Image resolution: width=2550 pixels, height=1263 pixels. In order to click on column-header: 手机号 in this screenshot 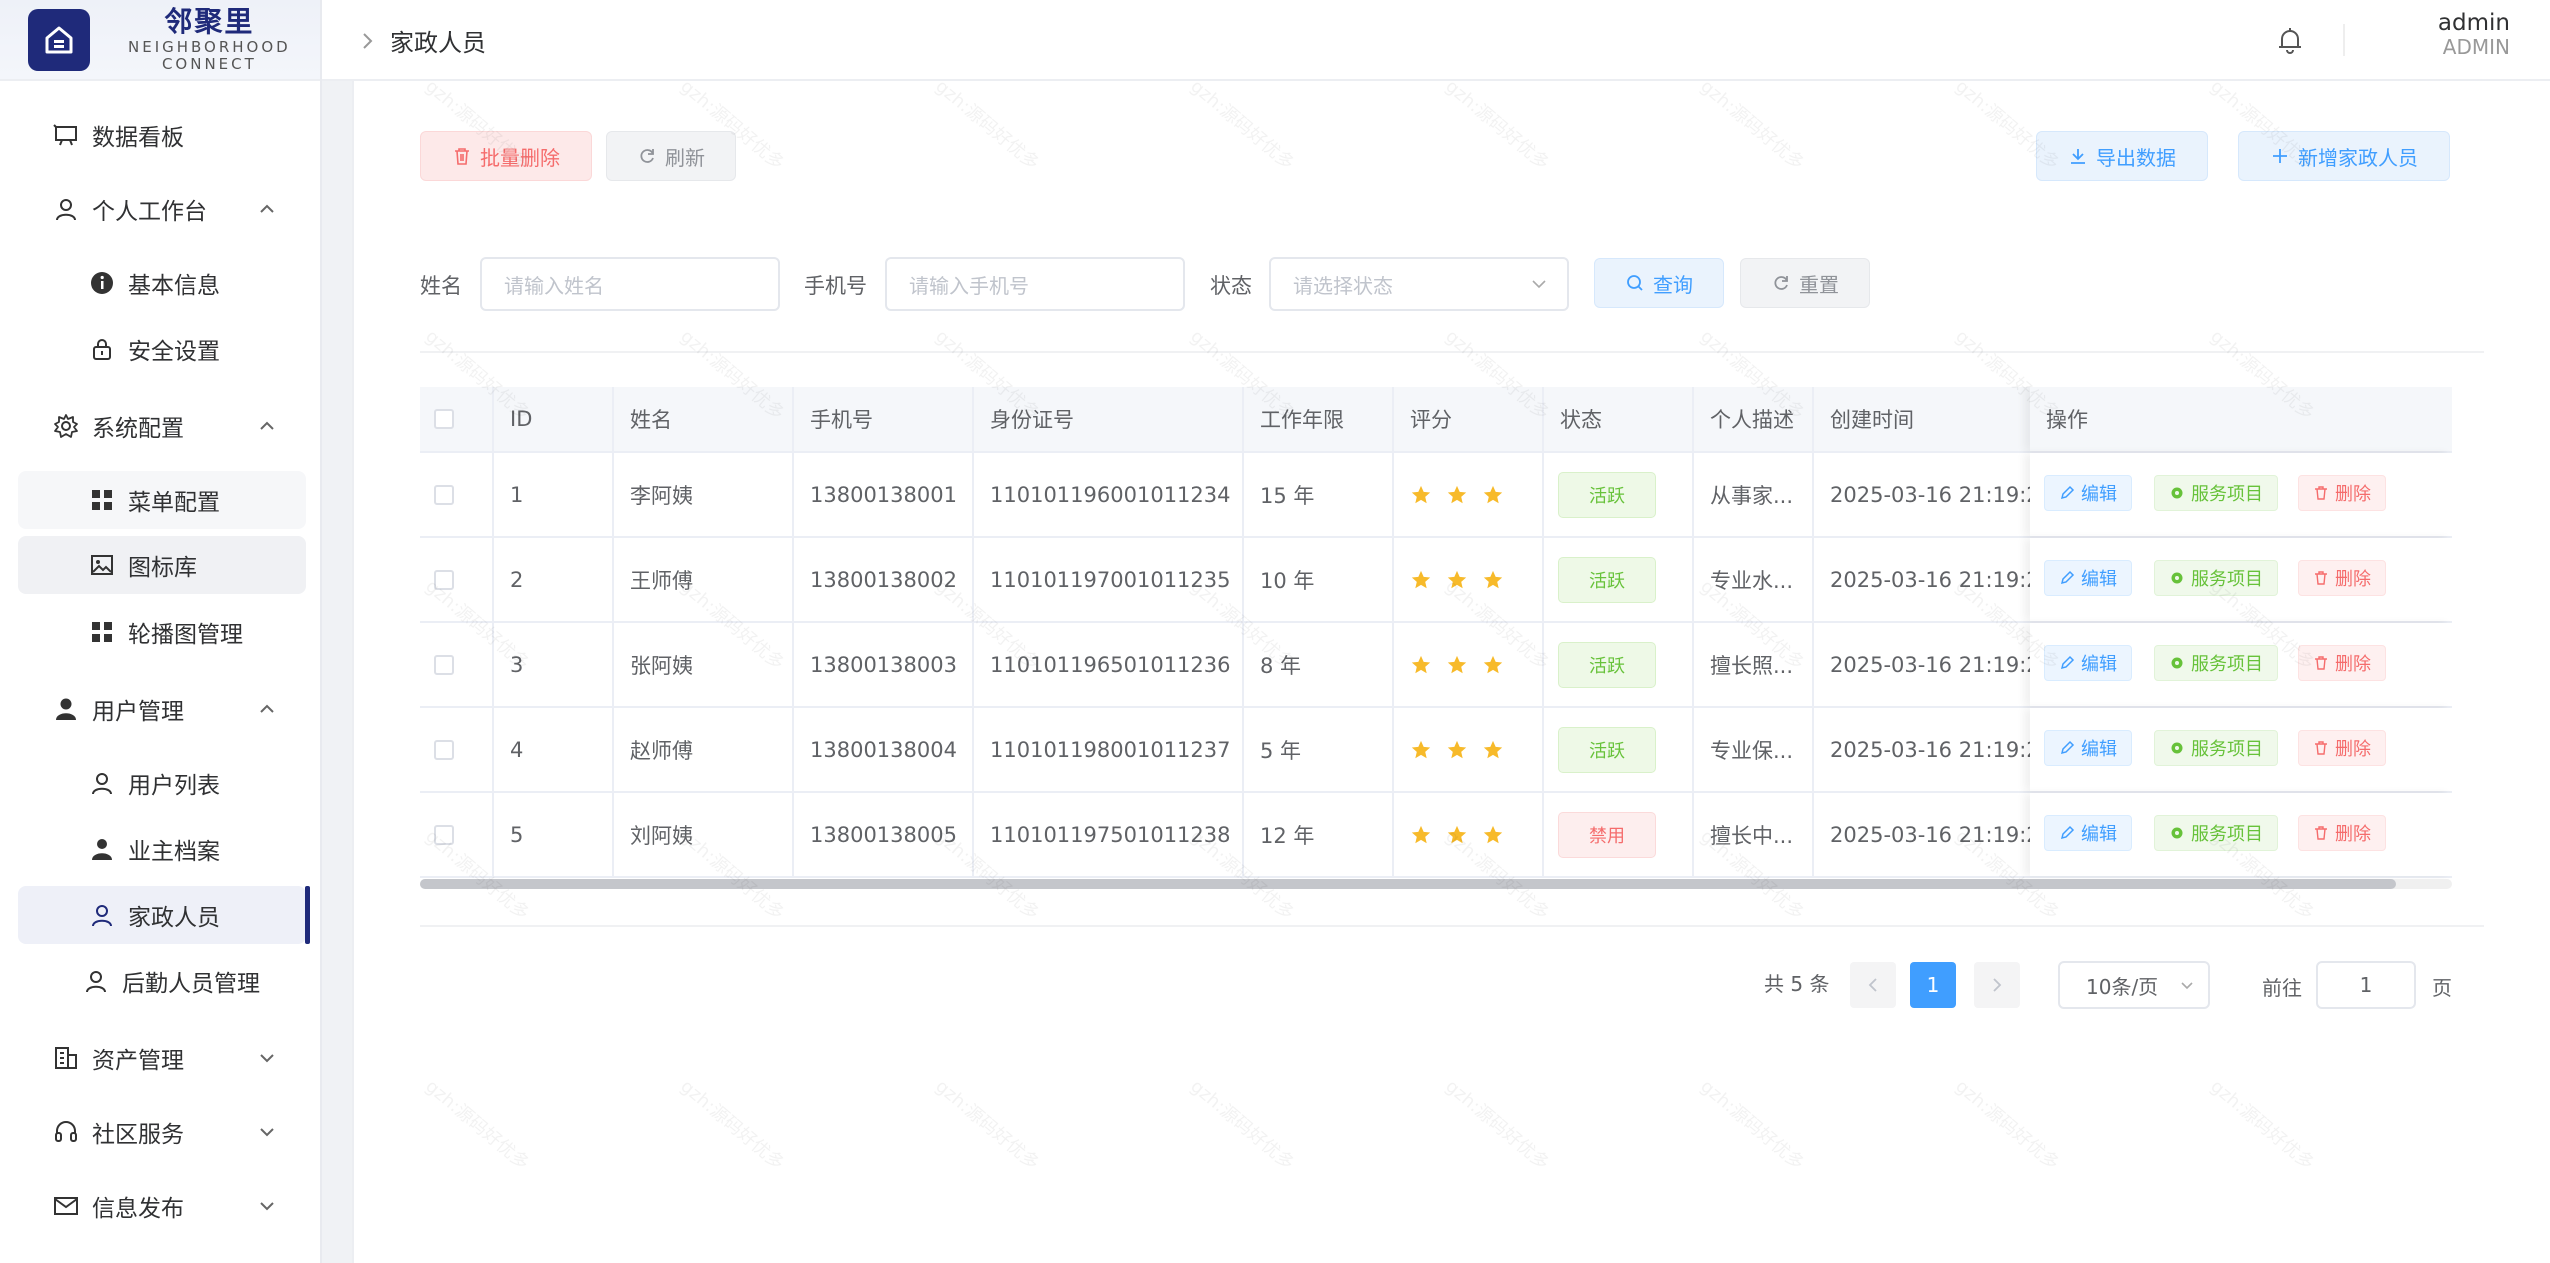, I will do `click(884, 419)`.